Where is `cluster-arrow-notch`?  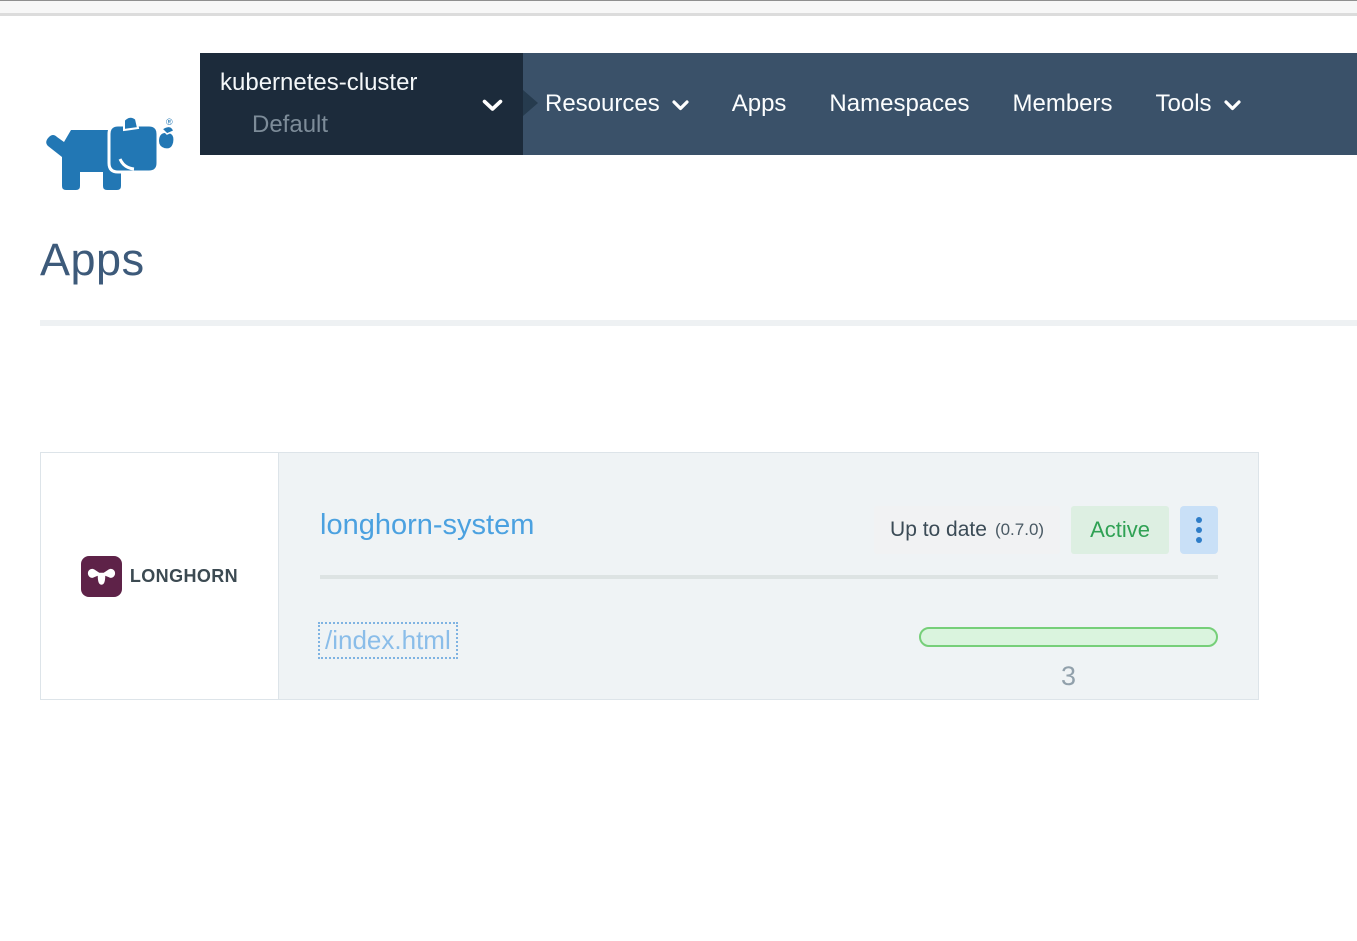
cluster-arrow-notch is located at coordinates (530, 103).